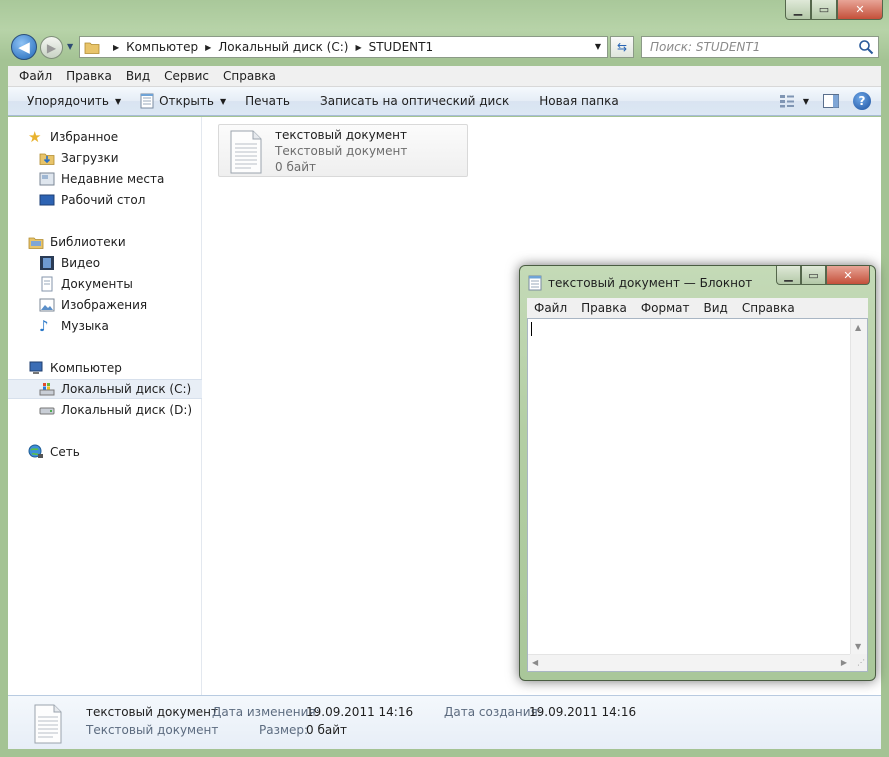 This screenshot has height=757, width=889. What do you see at coordinates (858, 662) in the screenshot?
I see `resize-grip-icon: ⋰` at bounding box center [858, 662].